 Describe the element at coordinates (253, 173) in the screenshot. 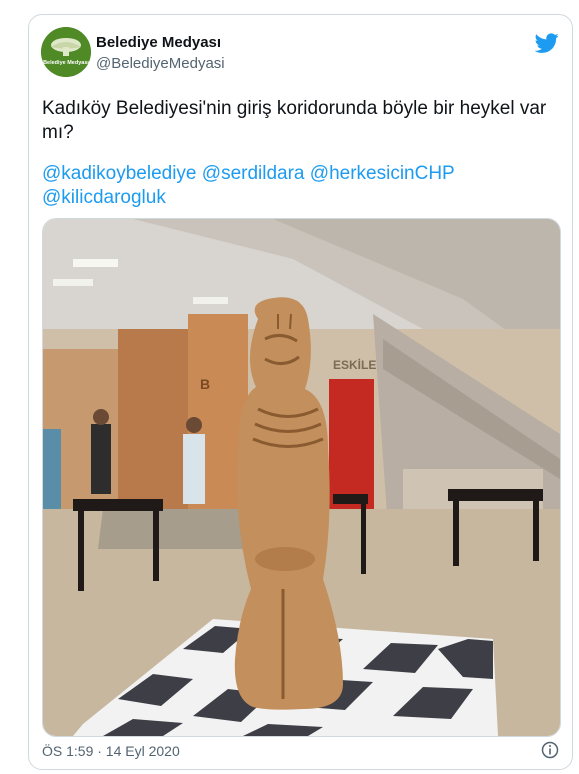

I see `mention-link: @serdildara` at that location.